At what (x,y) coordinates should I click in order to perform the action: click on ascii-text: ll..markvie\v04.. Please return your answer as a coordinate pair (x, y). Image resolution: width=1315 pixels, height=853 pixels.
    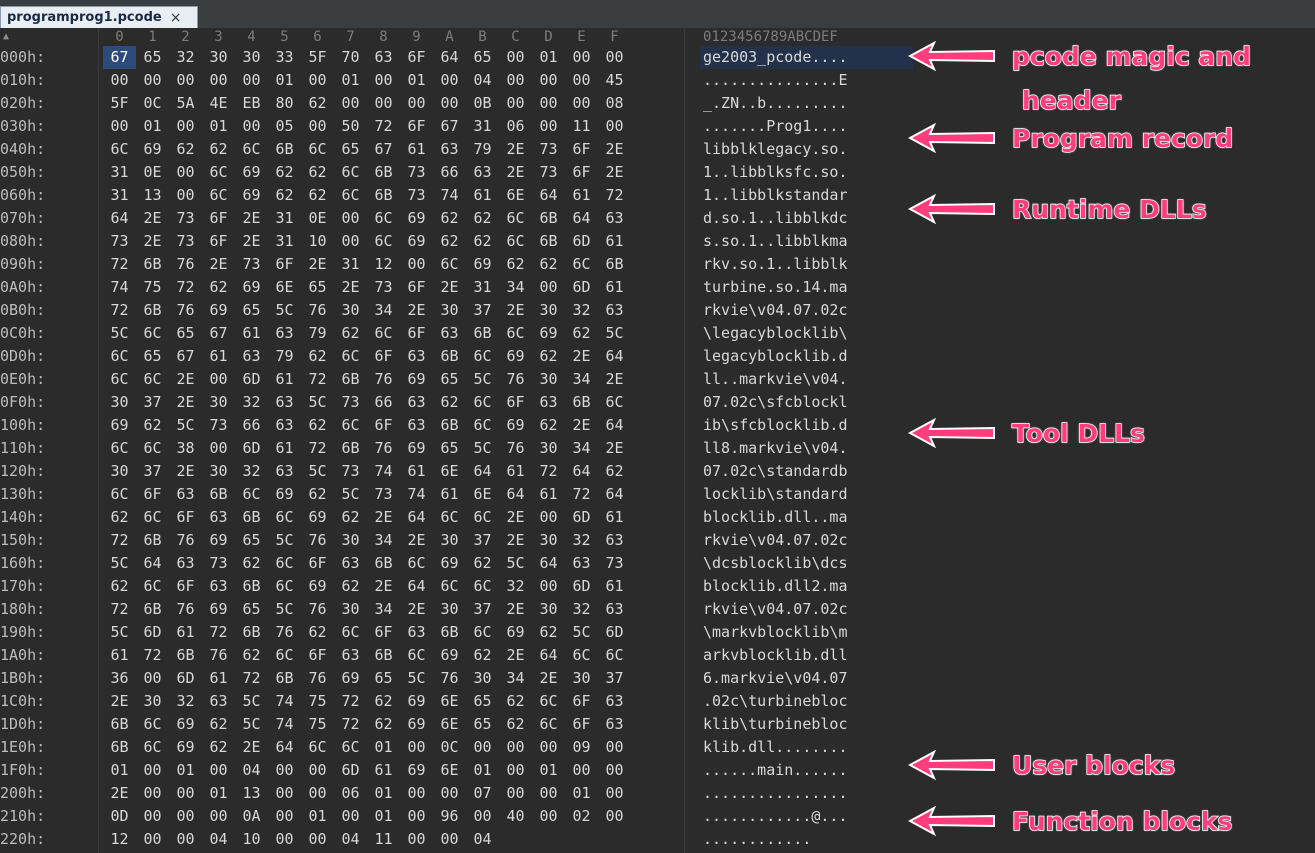
    Looking at the image, I should click on (806, 379).